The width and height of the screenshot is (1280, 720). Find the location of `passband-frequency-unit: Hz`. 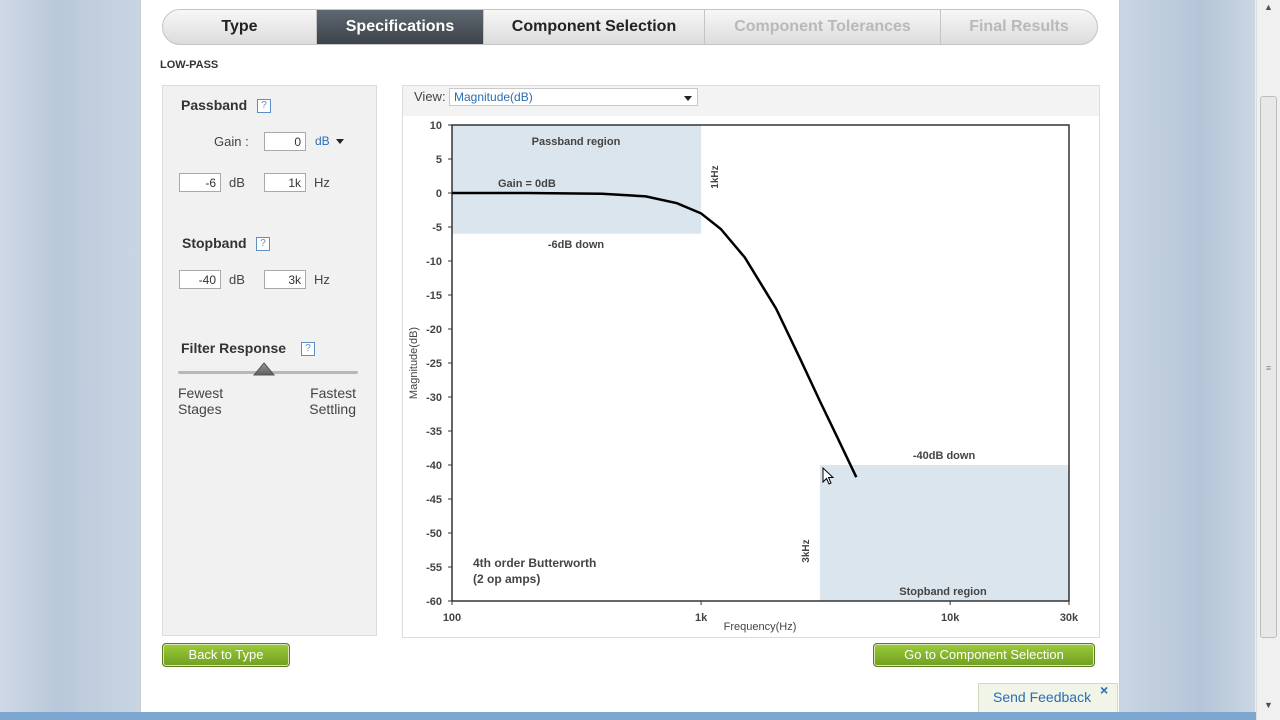

passband-frequency-unit: Hz is located at coordinates (322, 182).